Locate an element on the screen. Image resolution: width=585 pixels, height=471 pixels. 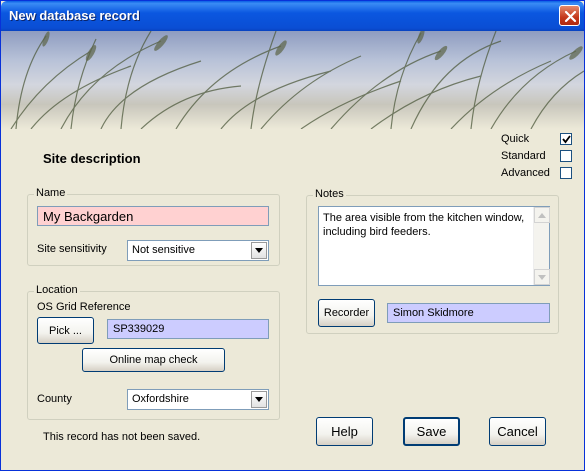
check-icon is located at coordinates (566, 139).